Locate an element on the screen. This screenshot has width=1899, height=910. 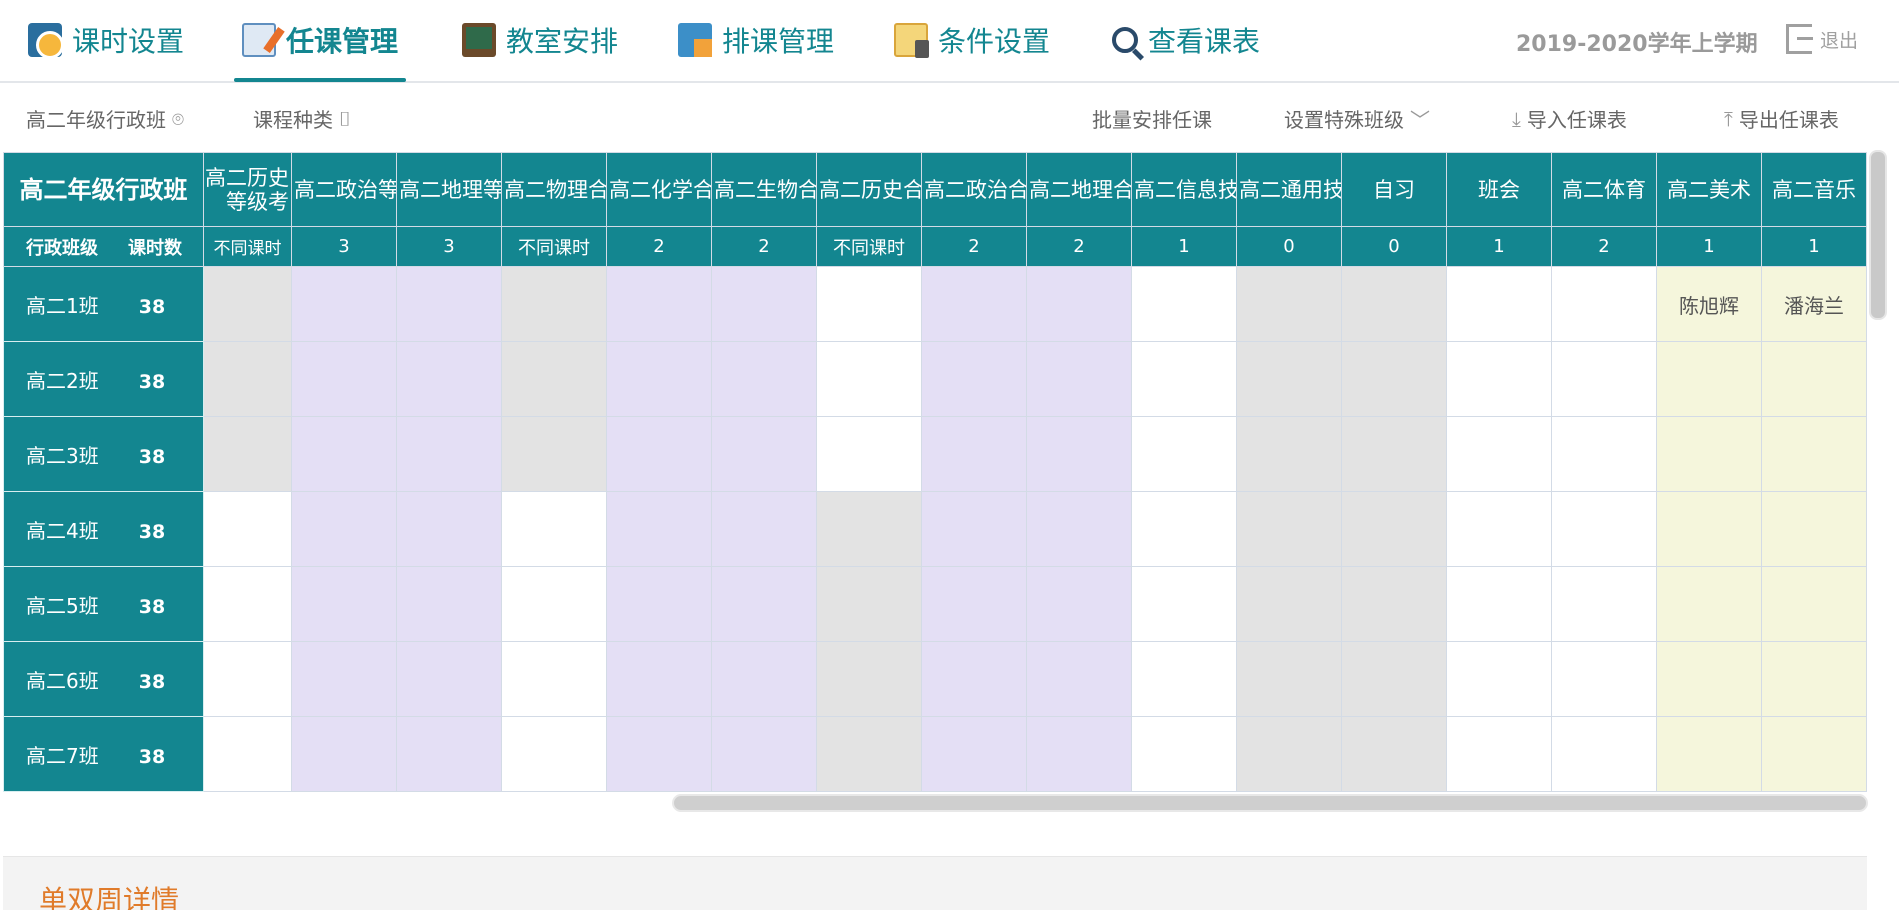
subject-header: 高二音乐 is located at coordinates (1814, 189).